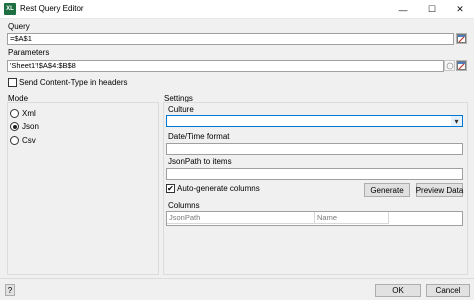 The image size is (474, 300). I want to click on column-header-name: Name, so click(352, 218).